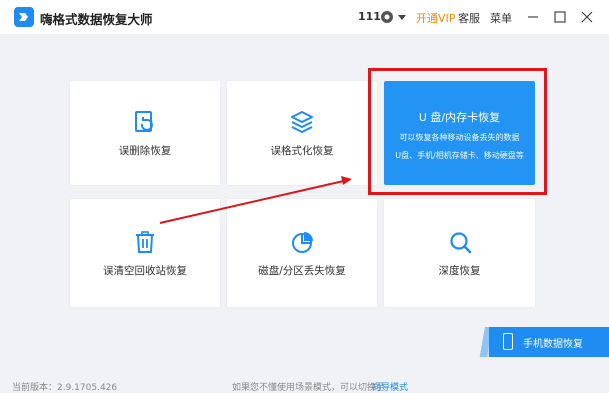 The height and width of the screenshot is (393, 609). Describe the element at coordinates (553, 344) in the screenshot. I see `phone-recovery-label: 手机数据恢复` at that location.